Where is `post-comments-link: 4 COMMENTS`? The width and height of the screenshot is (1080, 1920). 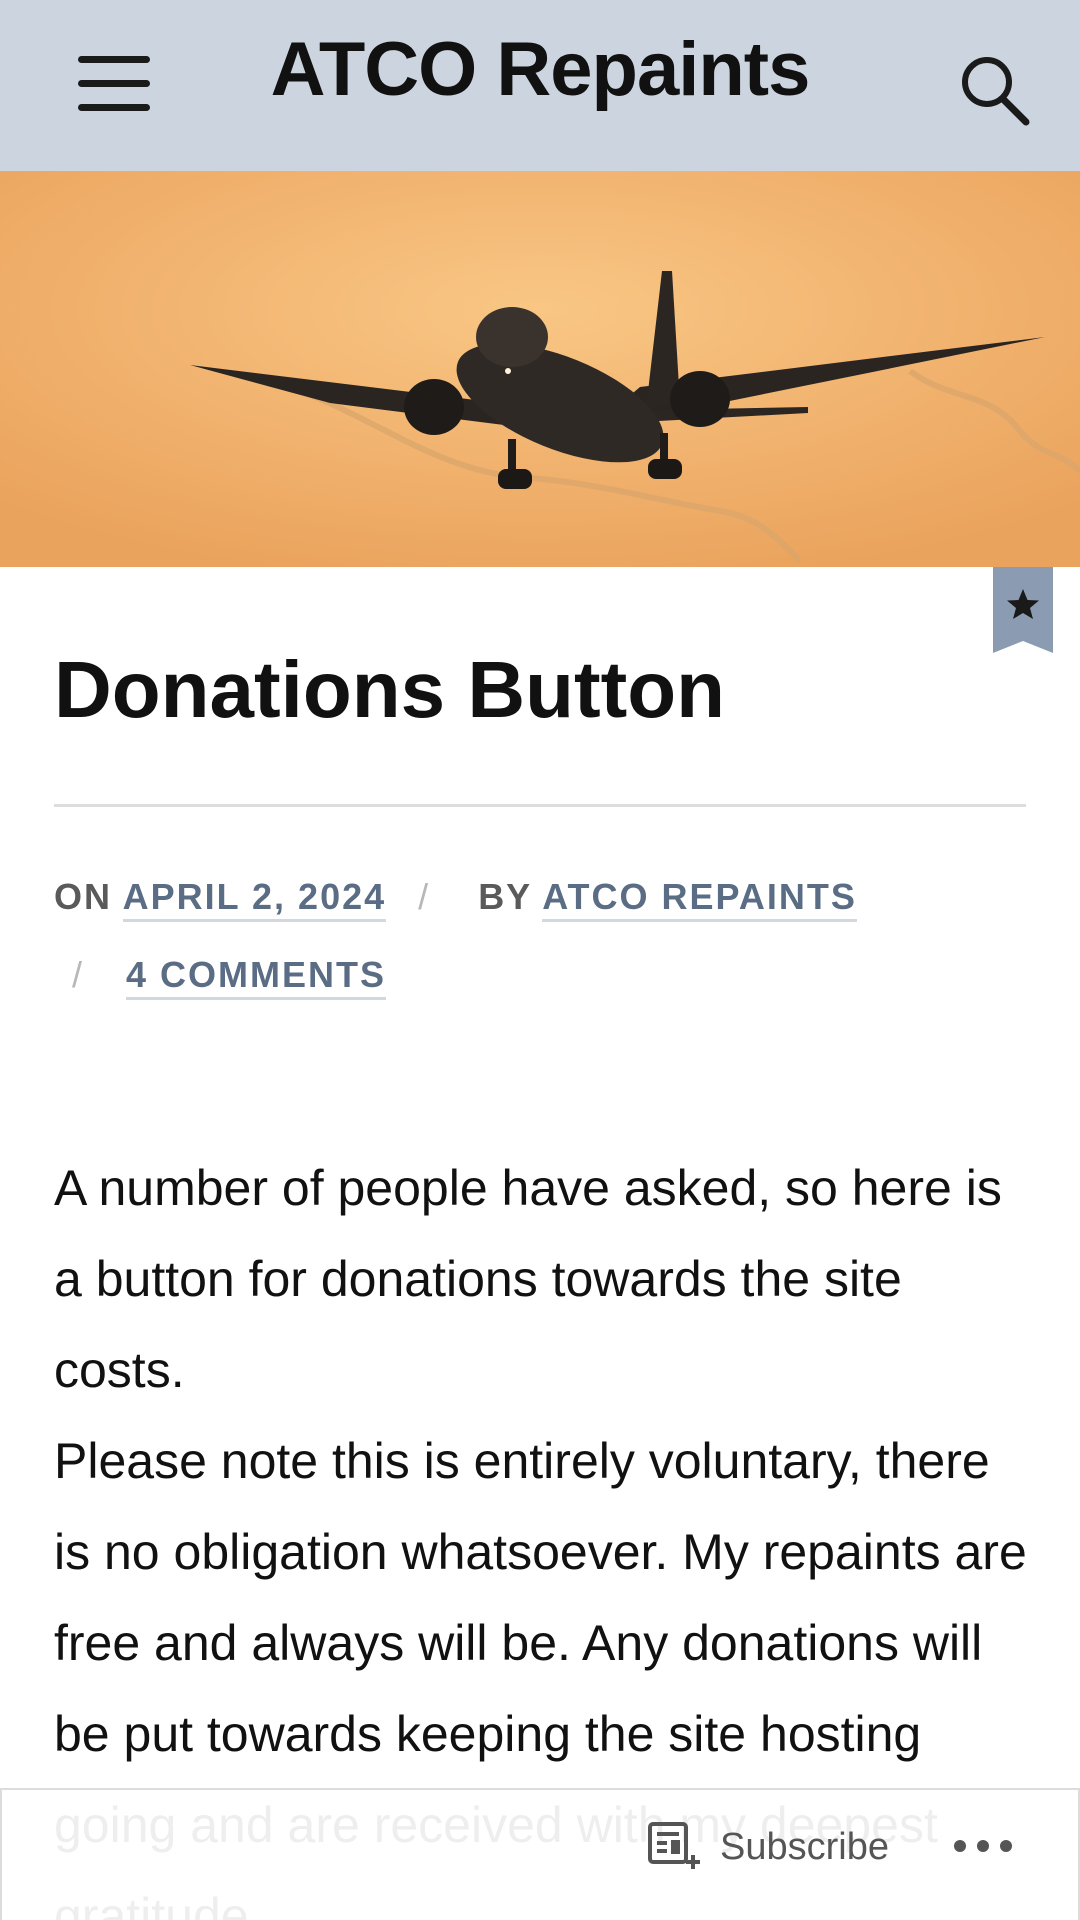 post-comments-link: 4 COMMENTS is located at coordinates (256, 977).